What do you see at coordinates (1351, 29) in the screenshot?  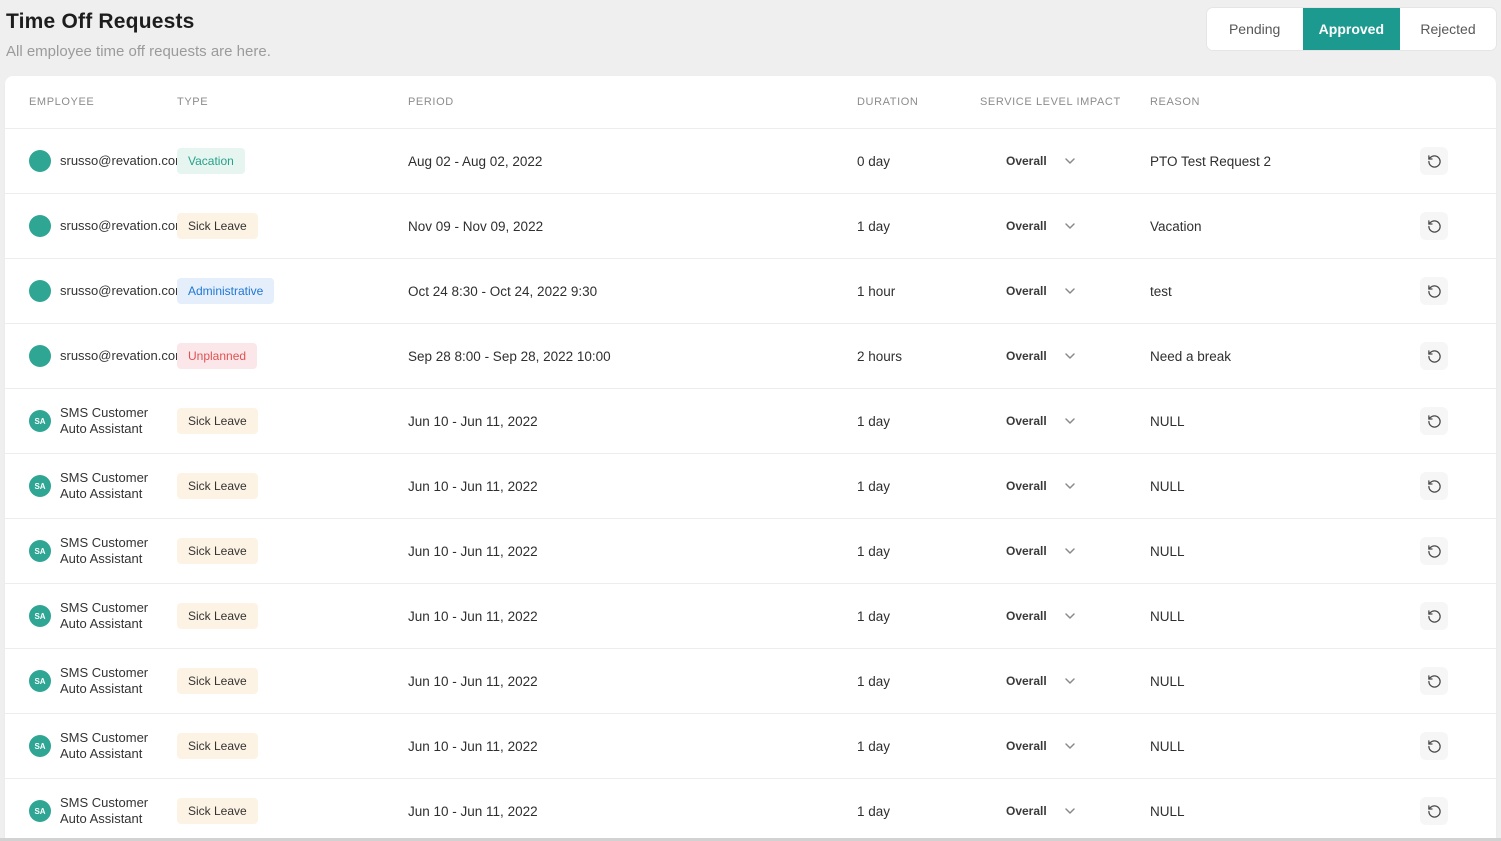 I see `tab-approved: Approved` at bounding box center [1351, 29].